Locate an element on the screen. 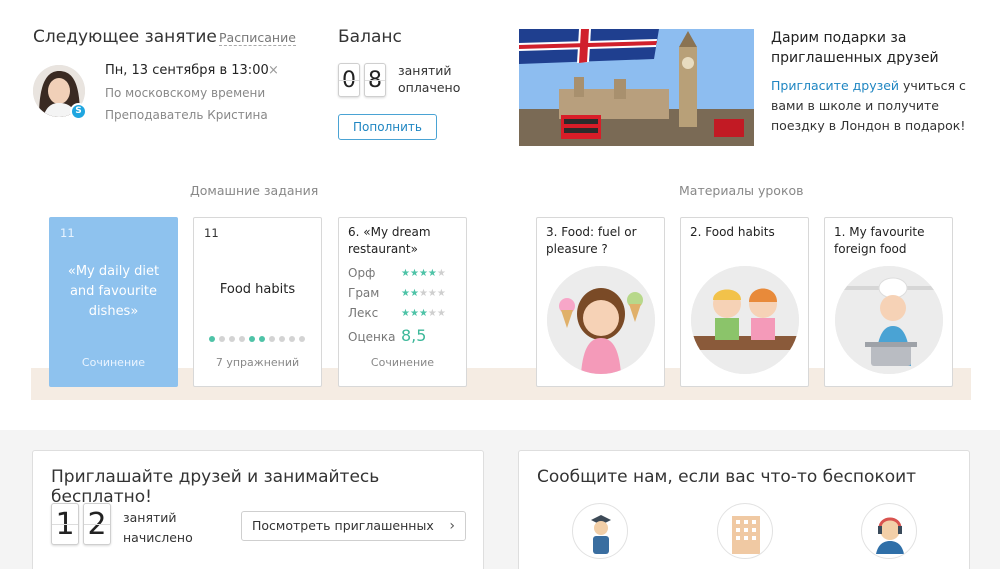 The height and width of the screenshot is (569, 1000). materials-section-label: Материалы уроков is located at coordinates (741, 190).